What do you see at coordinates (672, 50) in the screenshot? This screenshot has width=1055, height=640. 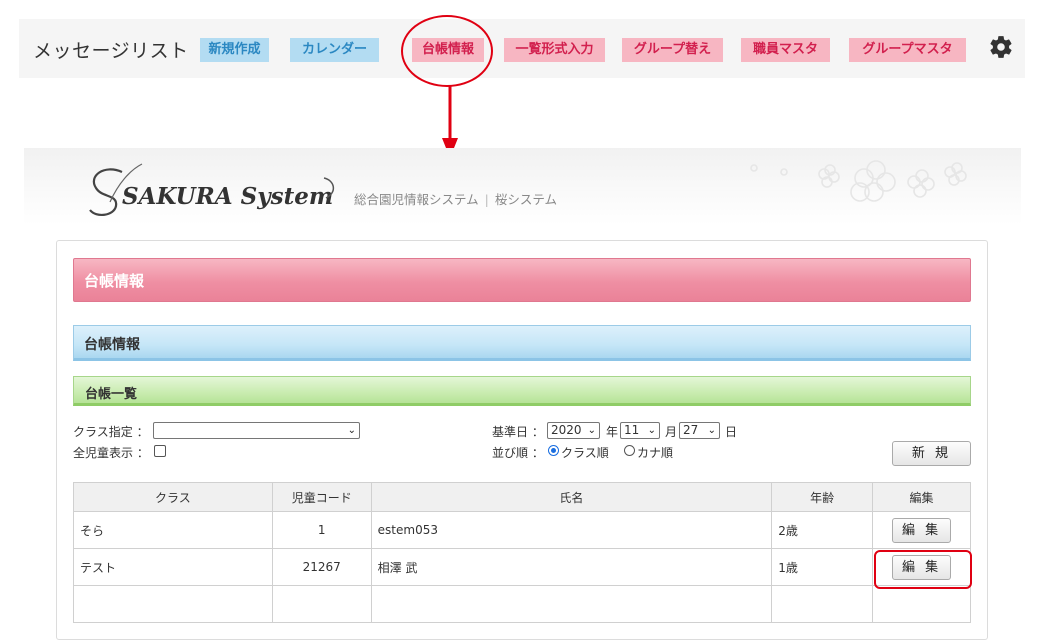 I see `nav-group-change-button: グループ替え` at bounding box center [672, 50].